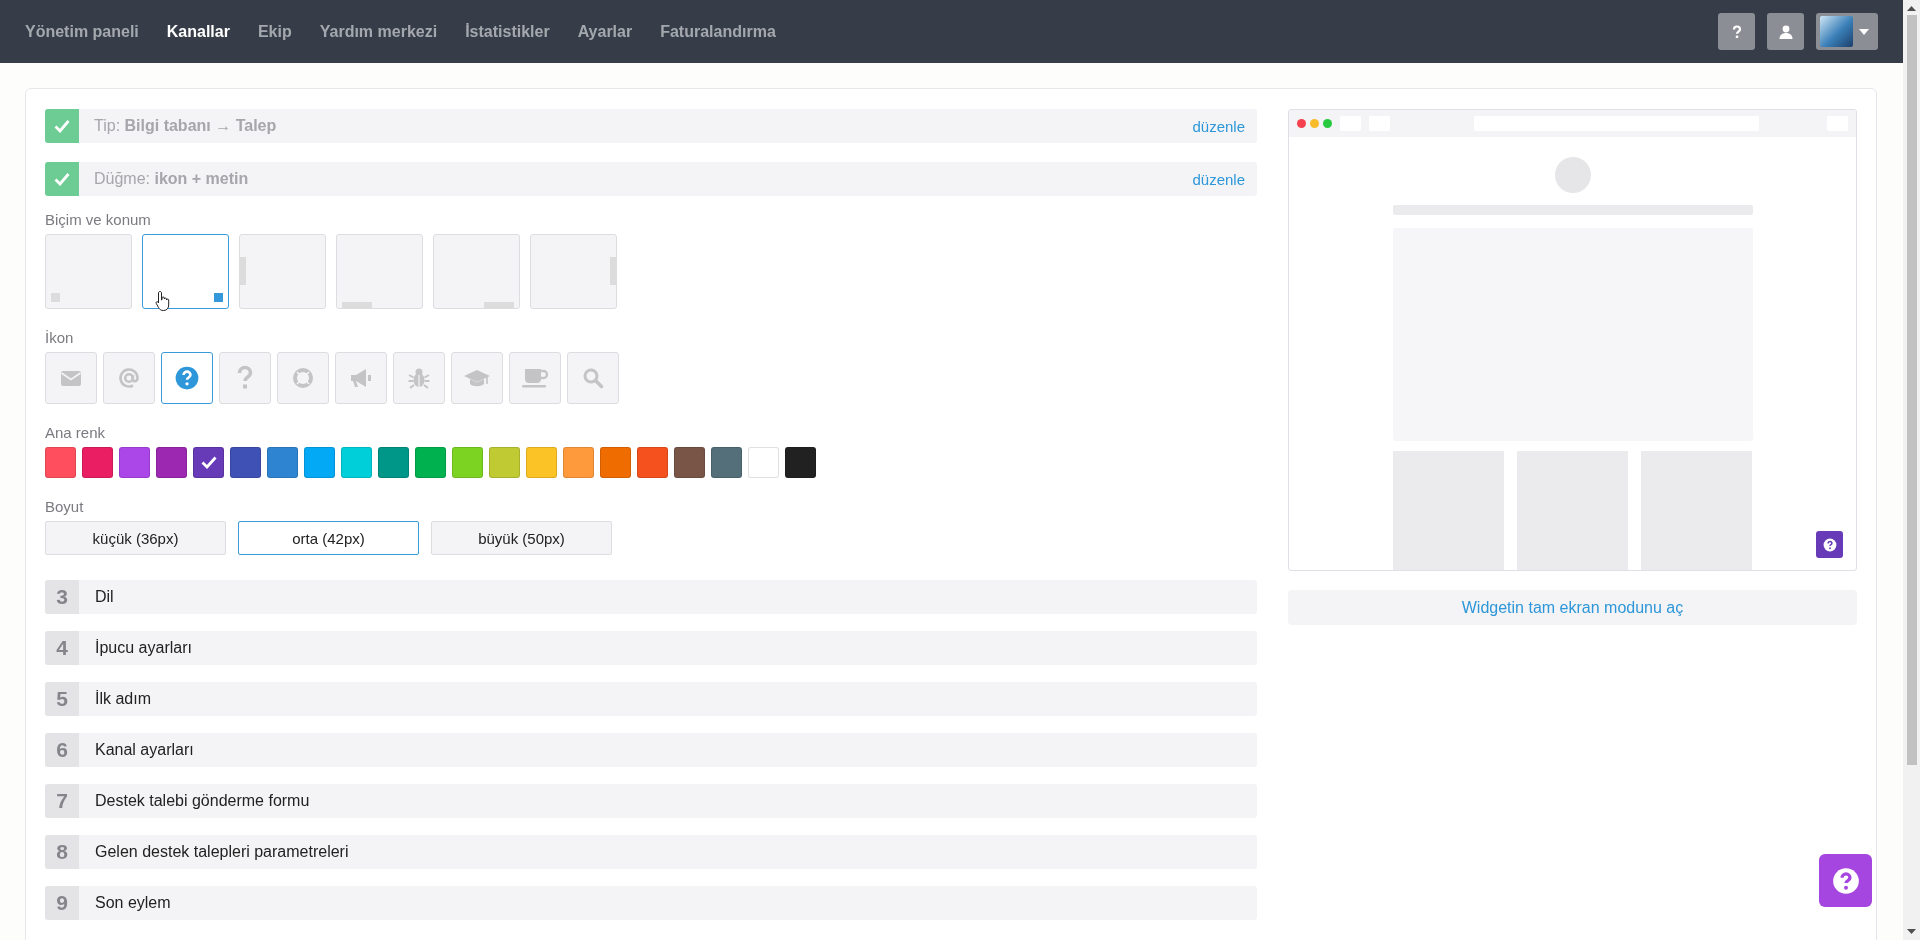 This screenshot has width=1920, height=940. I want to click on step-number: 7, so click(62, 801).